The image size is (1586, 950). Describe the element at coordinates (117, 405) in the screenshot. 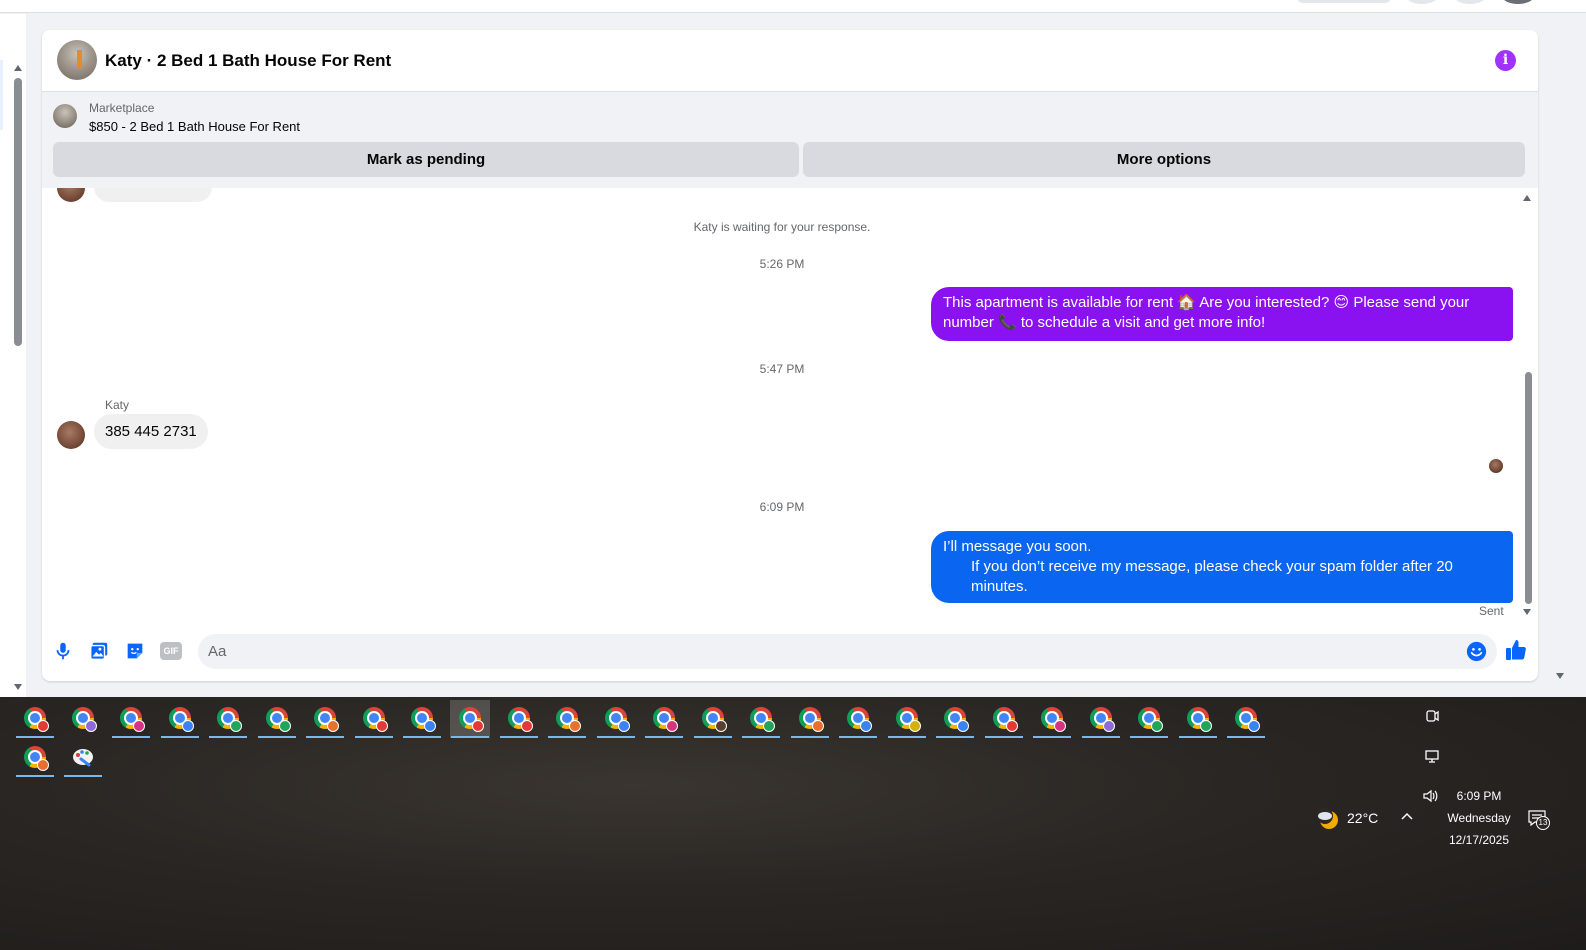

I see `sender-name: Katy` at that location.